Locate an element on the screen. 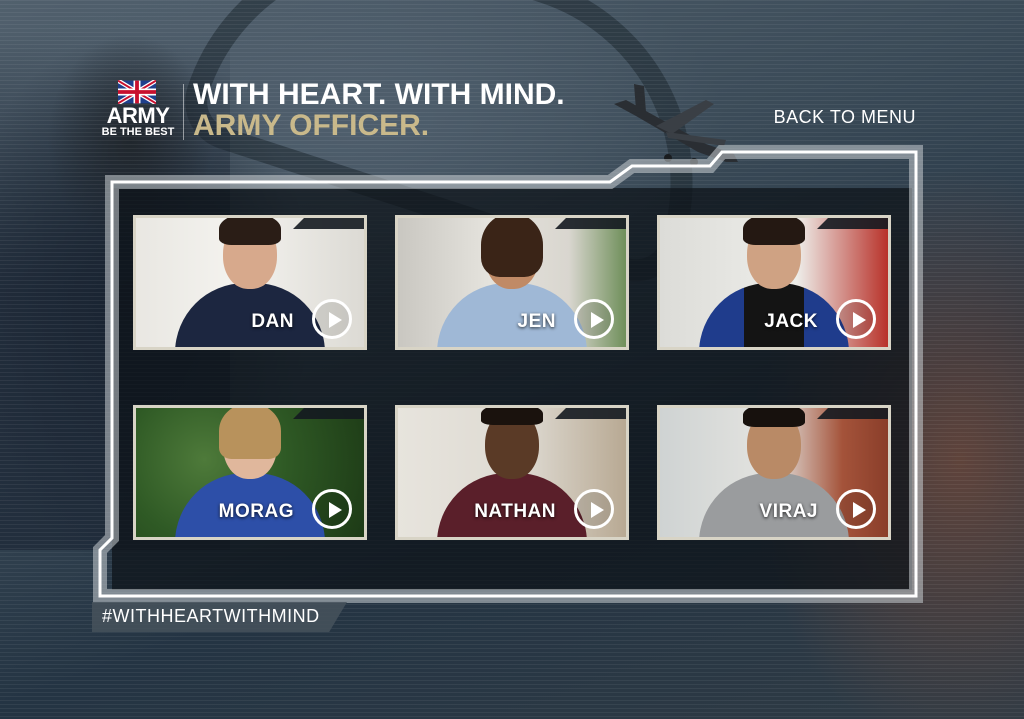 The height and width of the screenshot is (719, 1024). video-tile-nathan: NATHAN is located at coordinates (512, 472).